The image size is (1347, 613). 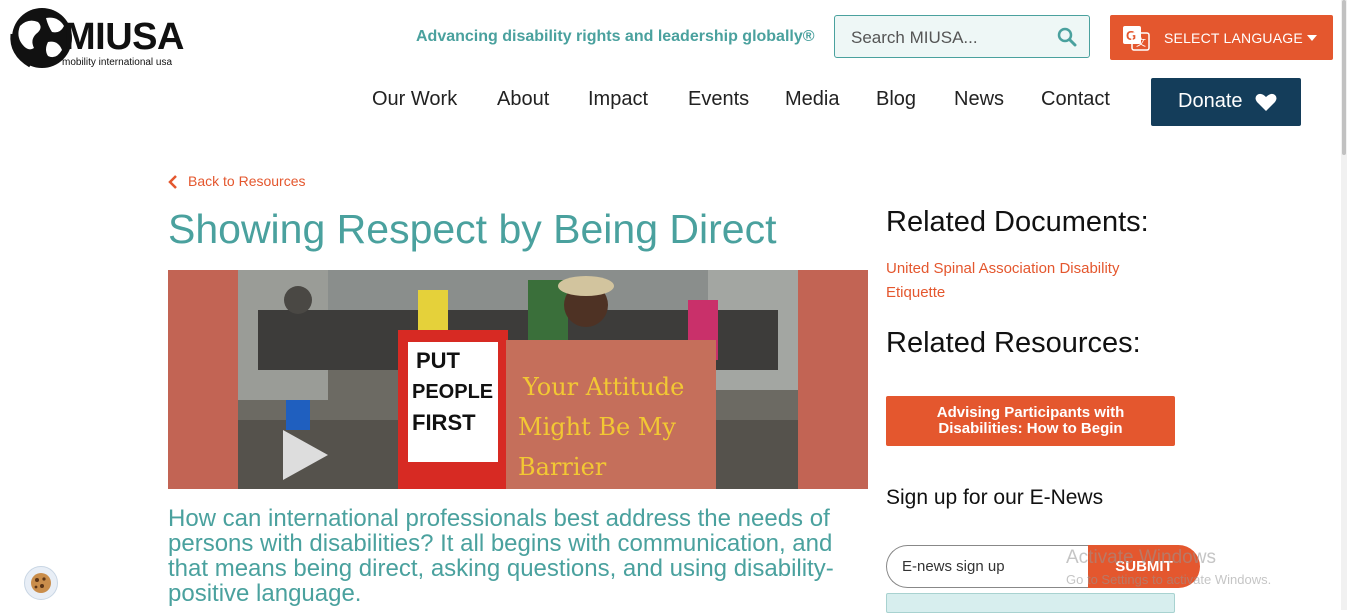 I want to click on nav-item-media: Media, so click(x=812, y=99).